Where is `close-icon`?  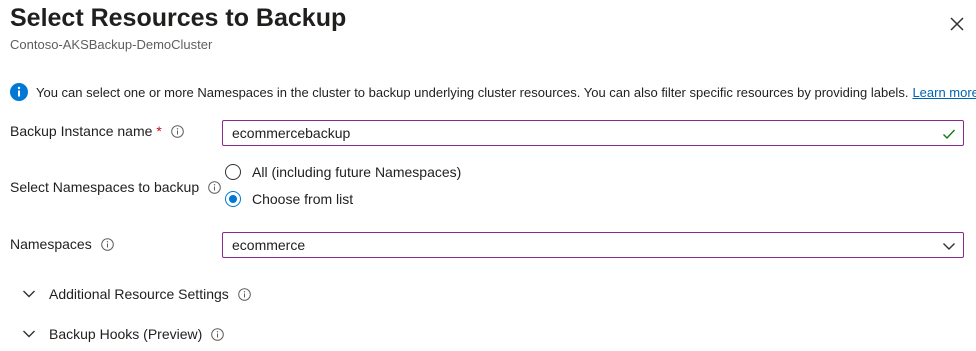 close-icon is located at coordinates (957, 24).